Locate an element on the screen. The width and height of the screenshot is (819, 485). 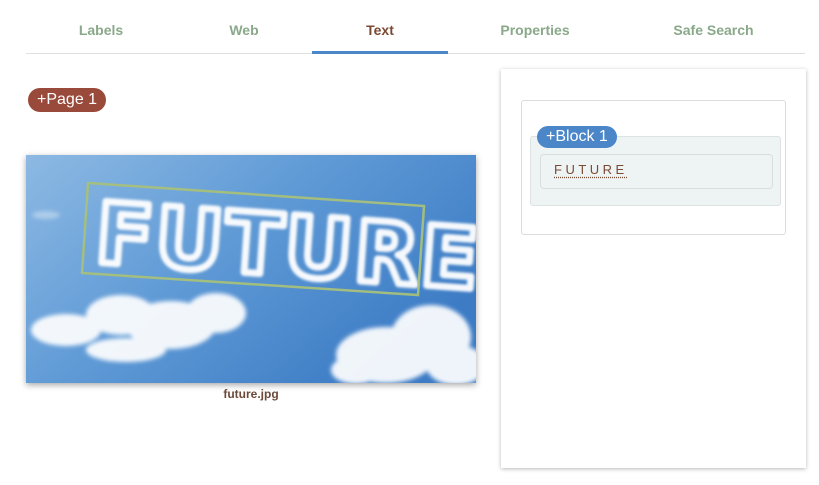
page-container: FUTURE is located at coordinates (653, 167).